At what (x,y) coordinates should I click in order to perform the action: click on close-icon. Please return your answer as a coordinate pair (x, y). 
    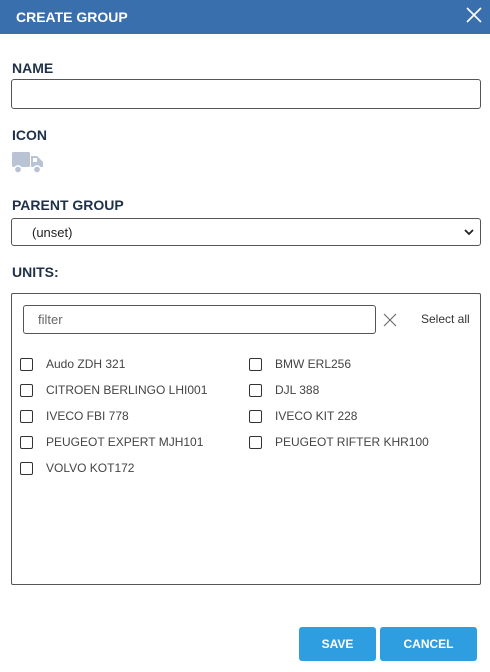
    Looking at the image, I should click on (474, 15).